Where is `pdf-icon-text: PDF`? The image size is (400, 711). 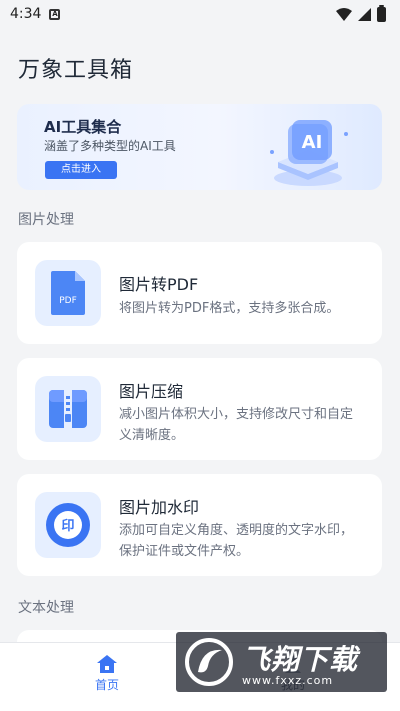 pdf-icon-text: PDF is located at coordinates (68, 301).